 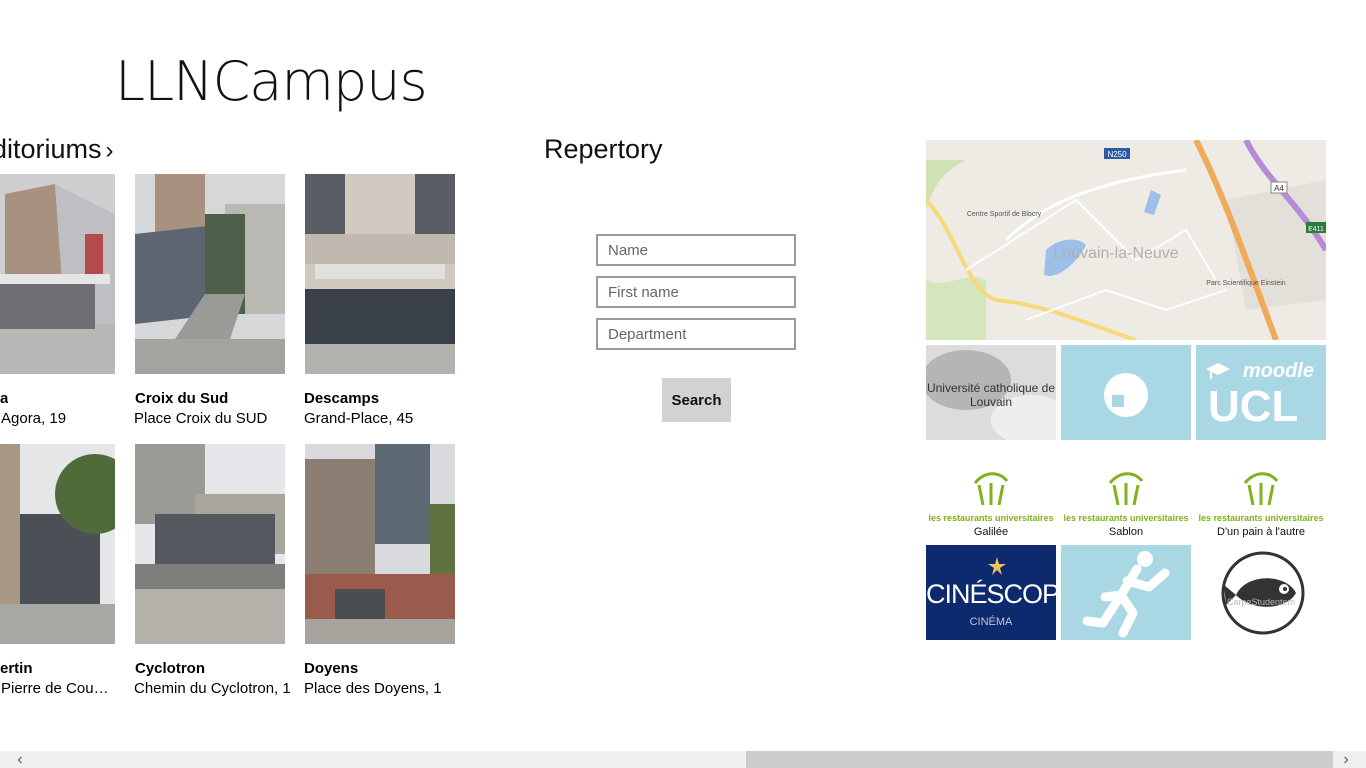 I want to click on carpe-tile: CarpeStudentem, so click(x=1261, y=592).